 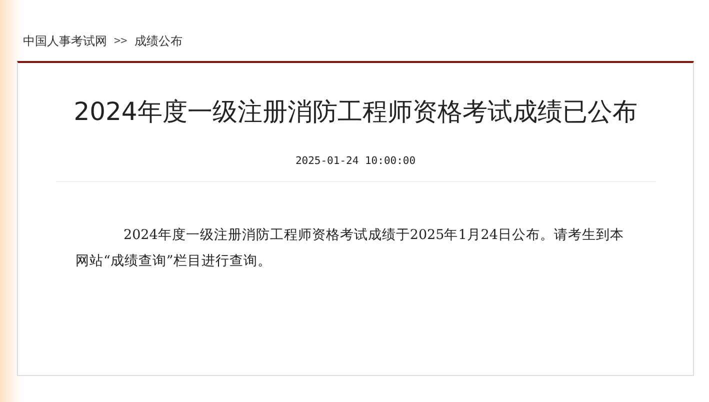 I want to click on publish-date: 2025-01-24 10:00:00, so click(x=355, y=161).